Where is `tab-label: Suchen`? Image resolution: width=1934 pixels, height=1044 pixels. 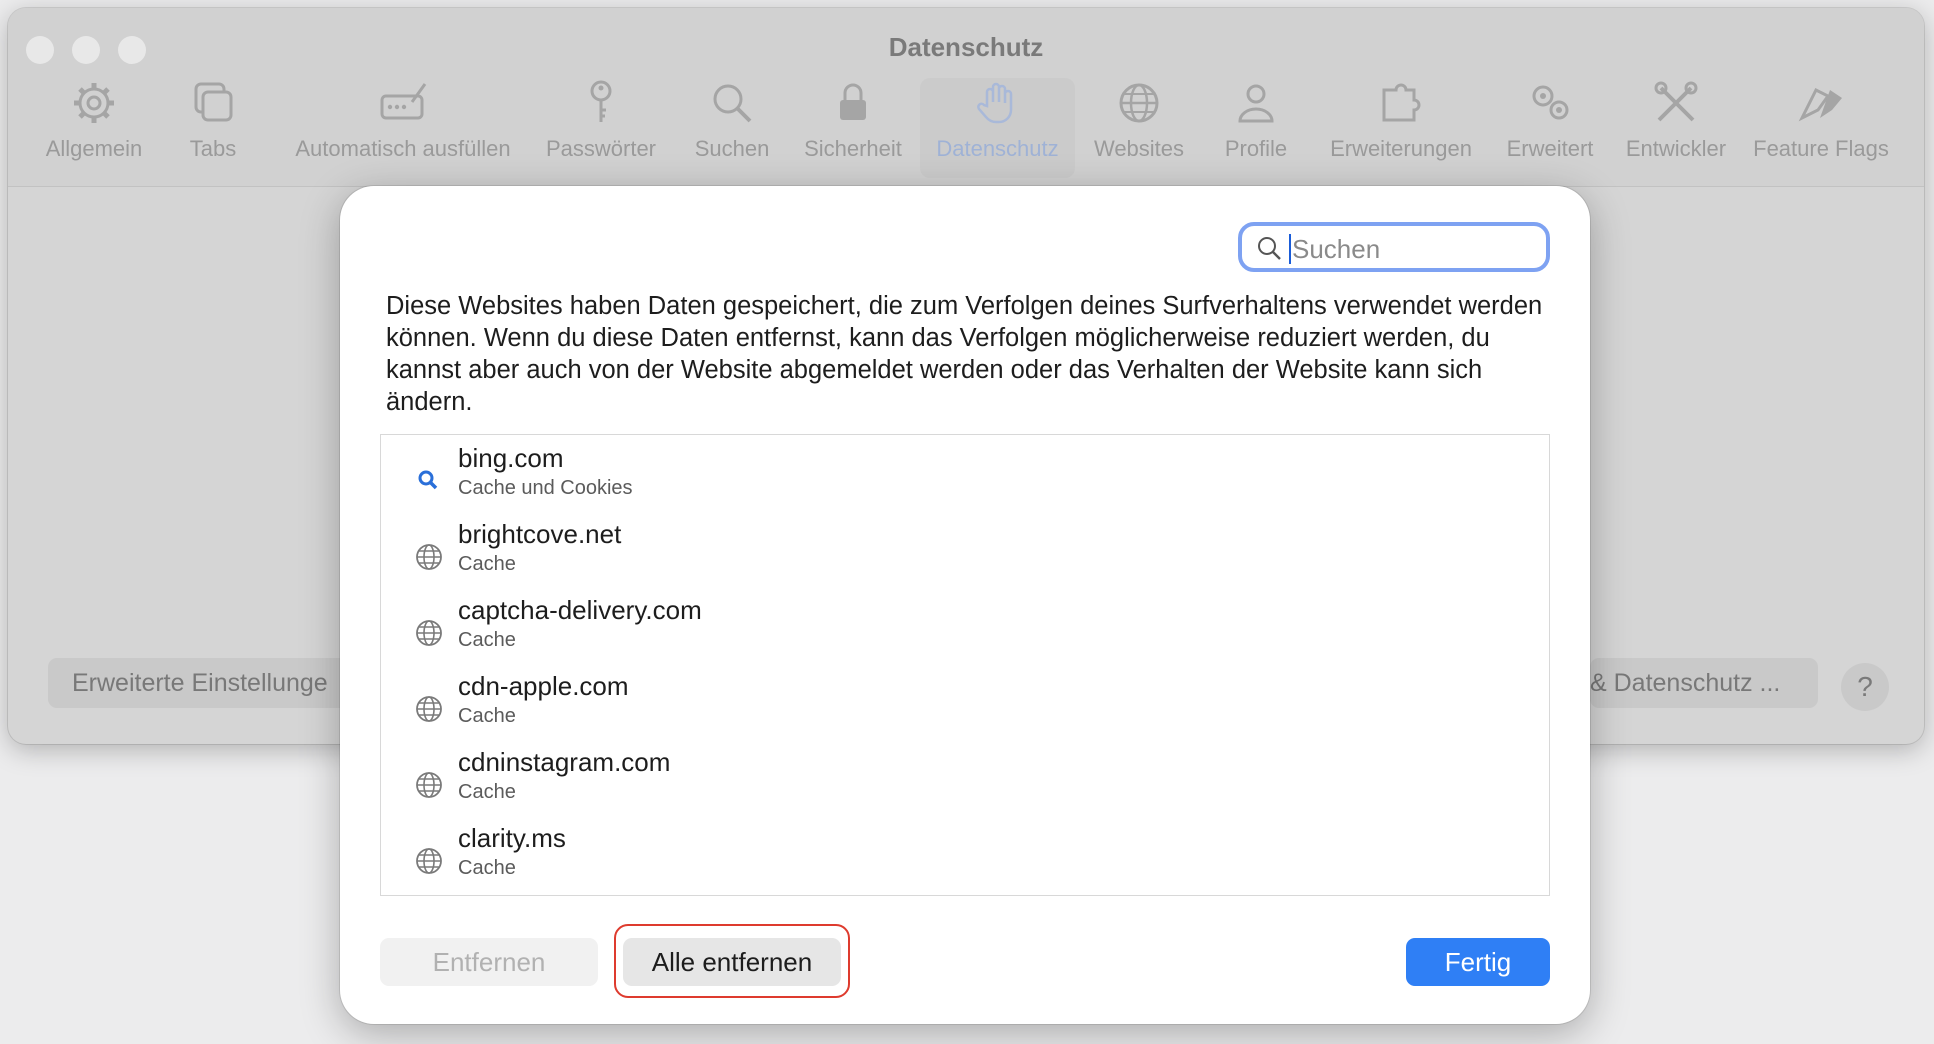 tab-label: Suchen is located at coordinates (732, 148).